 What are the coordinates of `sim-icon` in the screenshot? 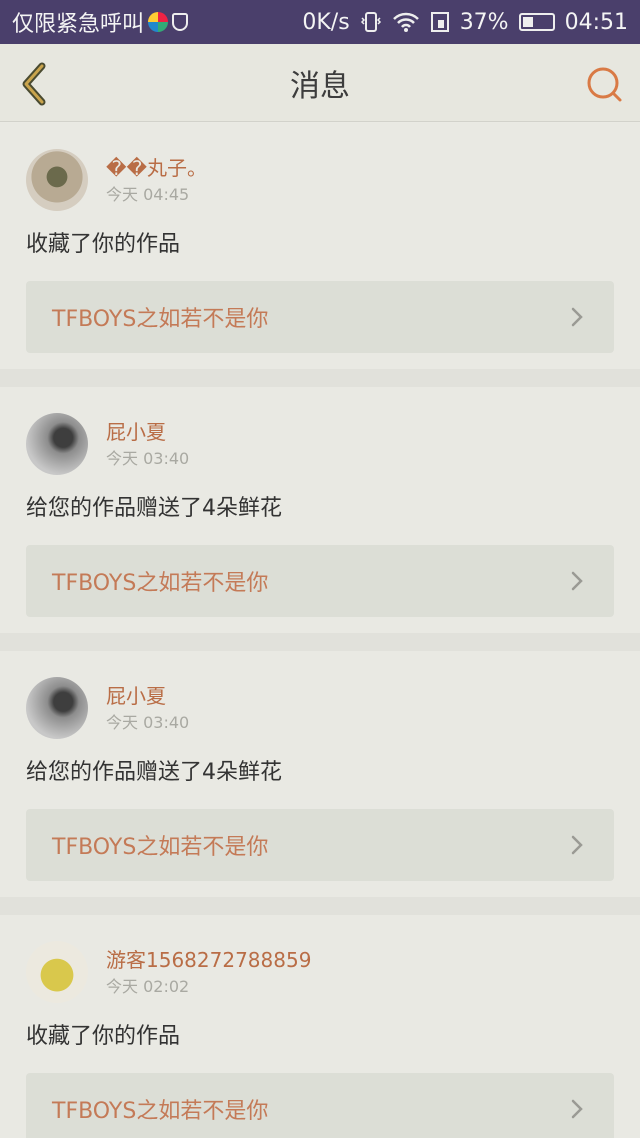 It's located at (439, 22).